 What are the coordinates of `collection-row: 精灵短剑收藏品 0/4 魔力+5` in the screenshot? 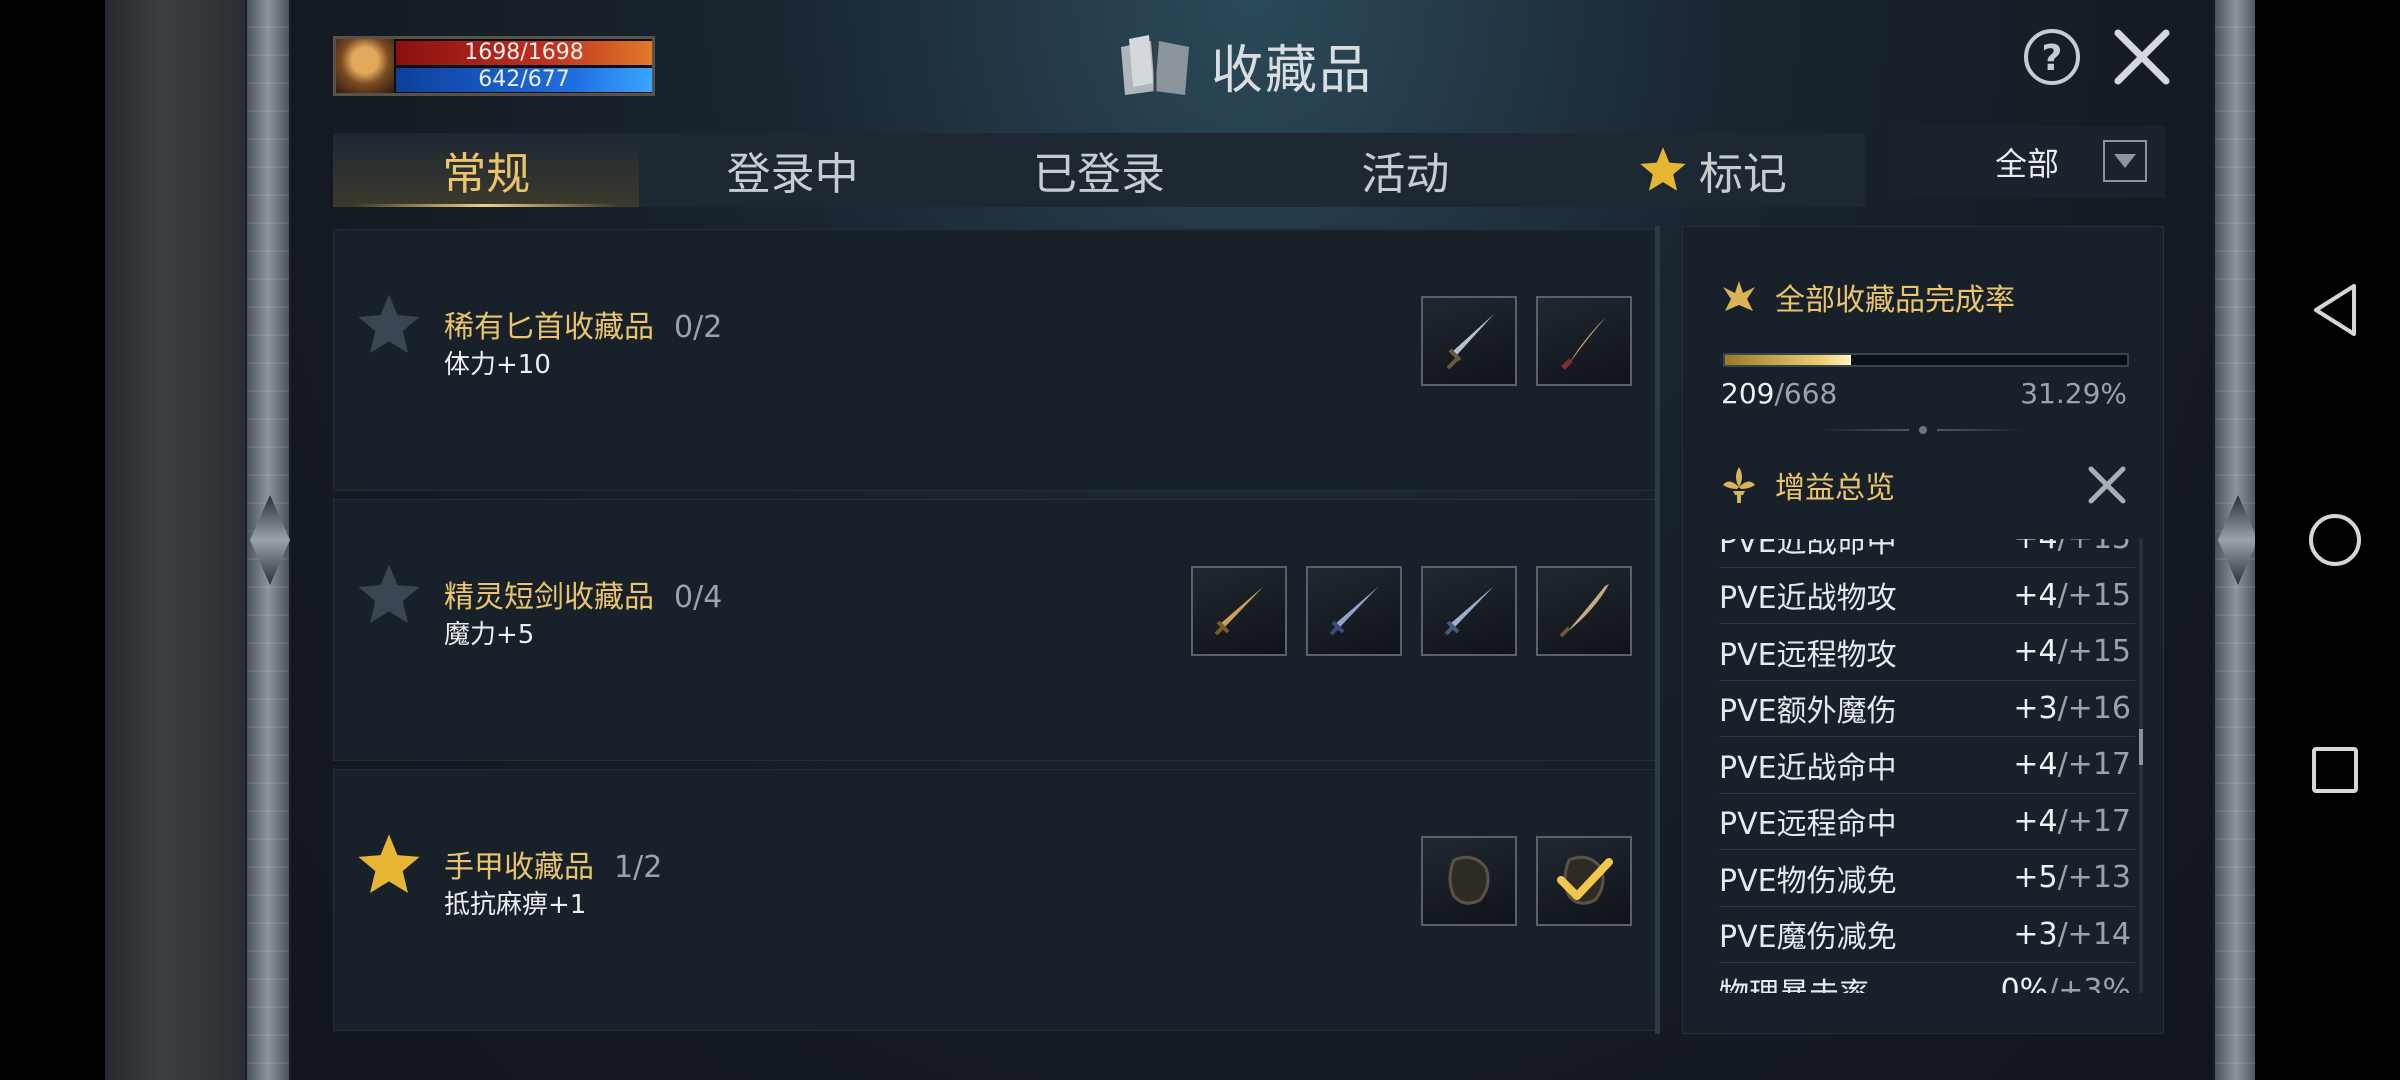 It's located at (995, 630).